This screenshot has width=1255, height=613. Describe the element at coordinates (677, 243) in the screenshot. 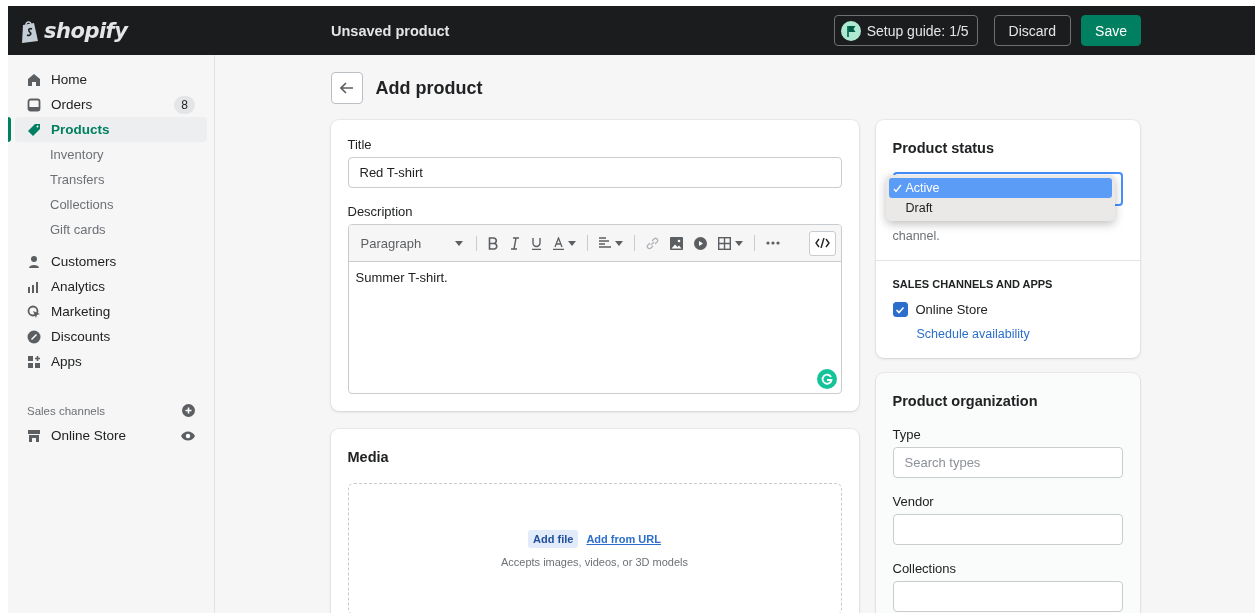

I see `image-icon` at that location.